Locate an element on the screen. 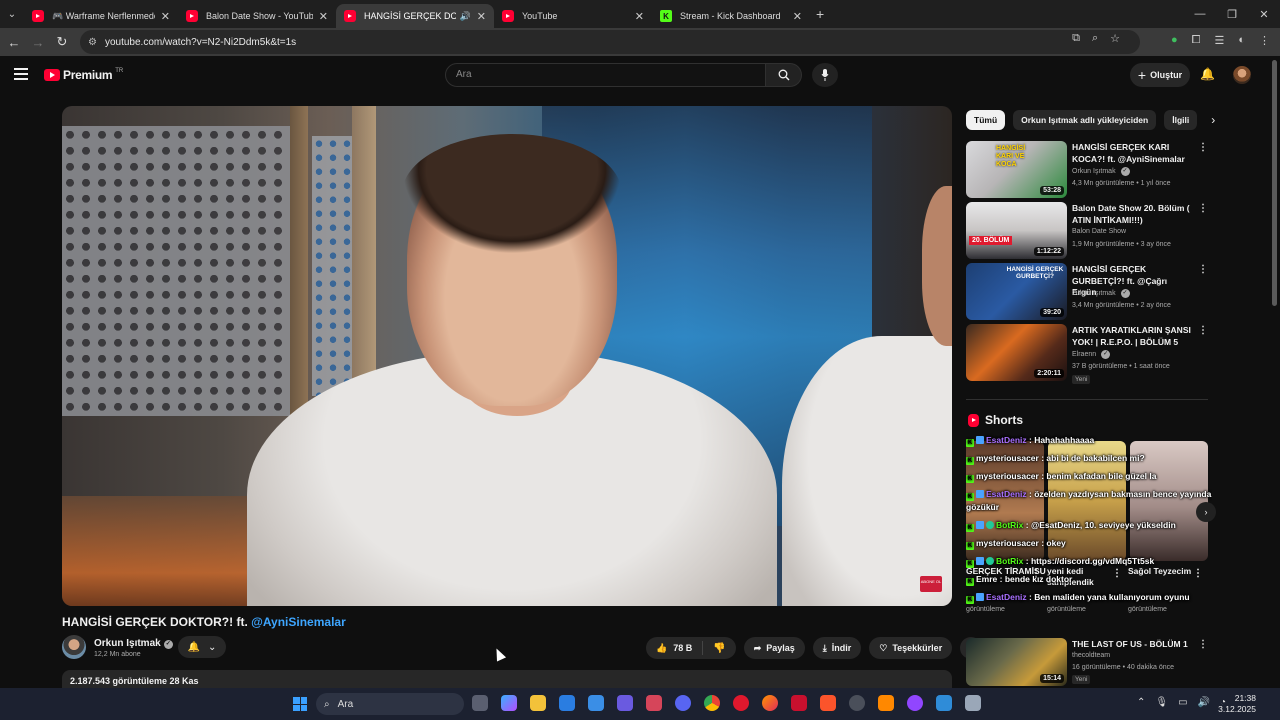 This screenshot has height=720, width=1280. moderator-badge-icon is located at coordinates (980, 561).